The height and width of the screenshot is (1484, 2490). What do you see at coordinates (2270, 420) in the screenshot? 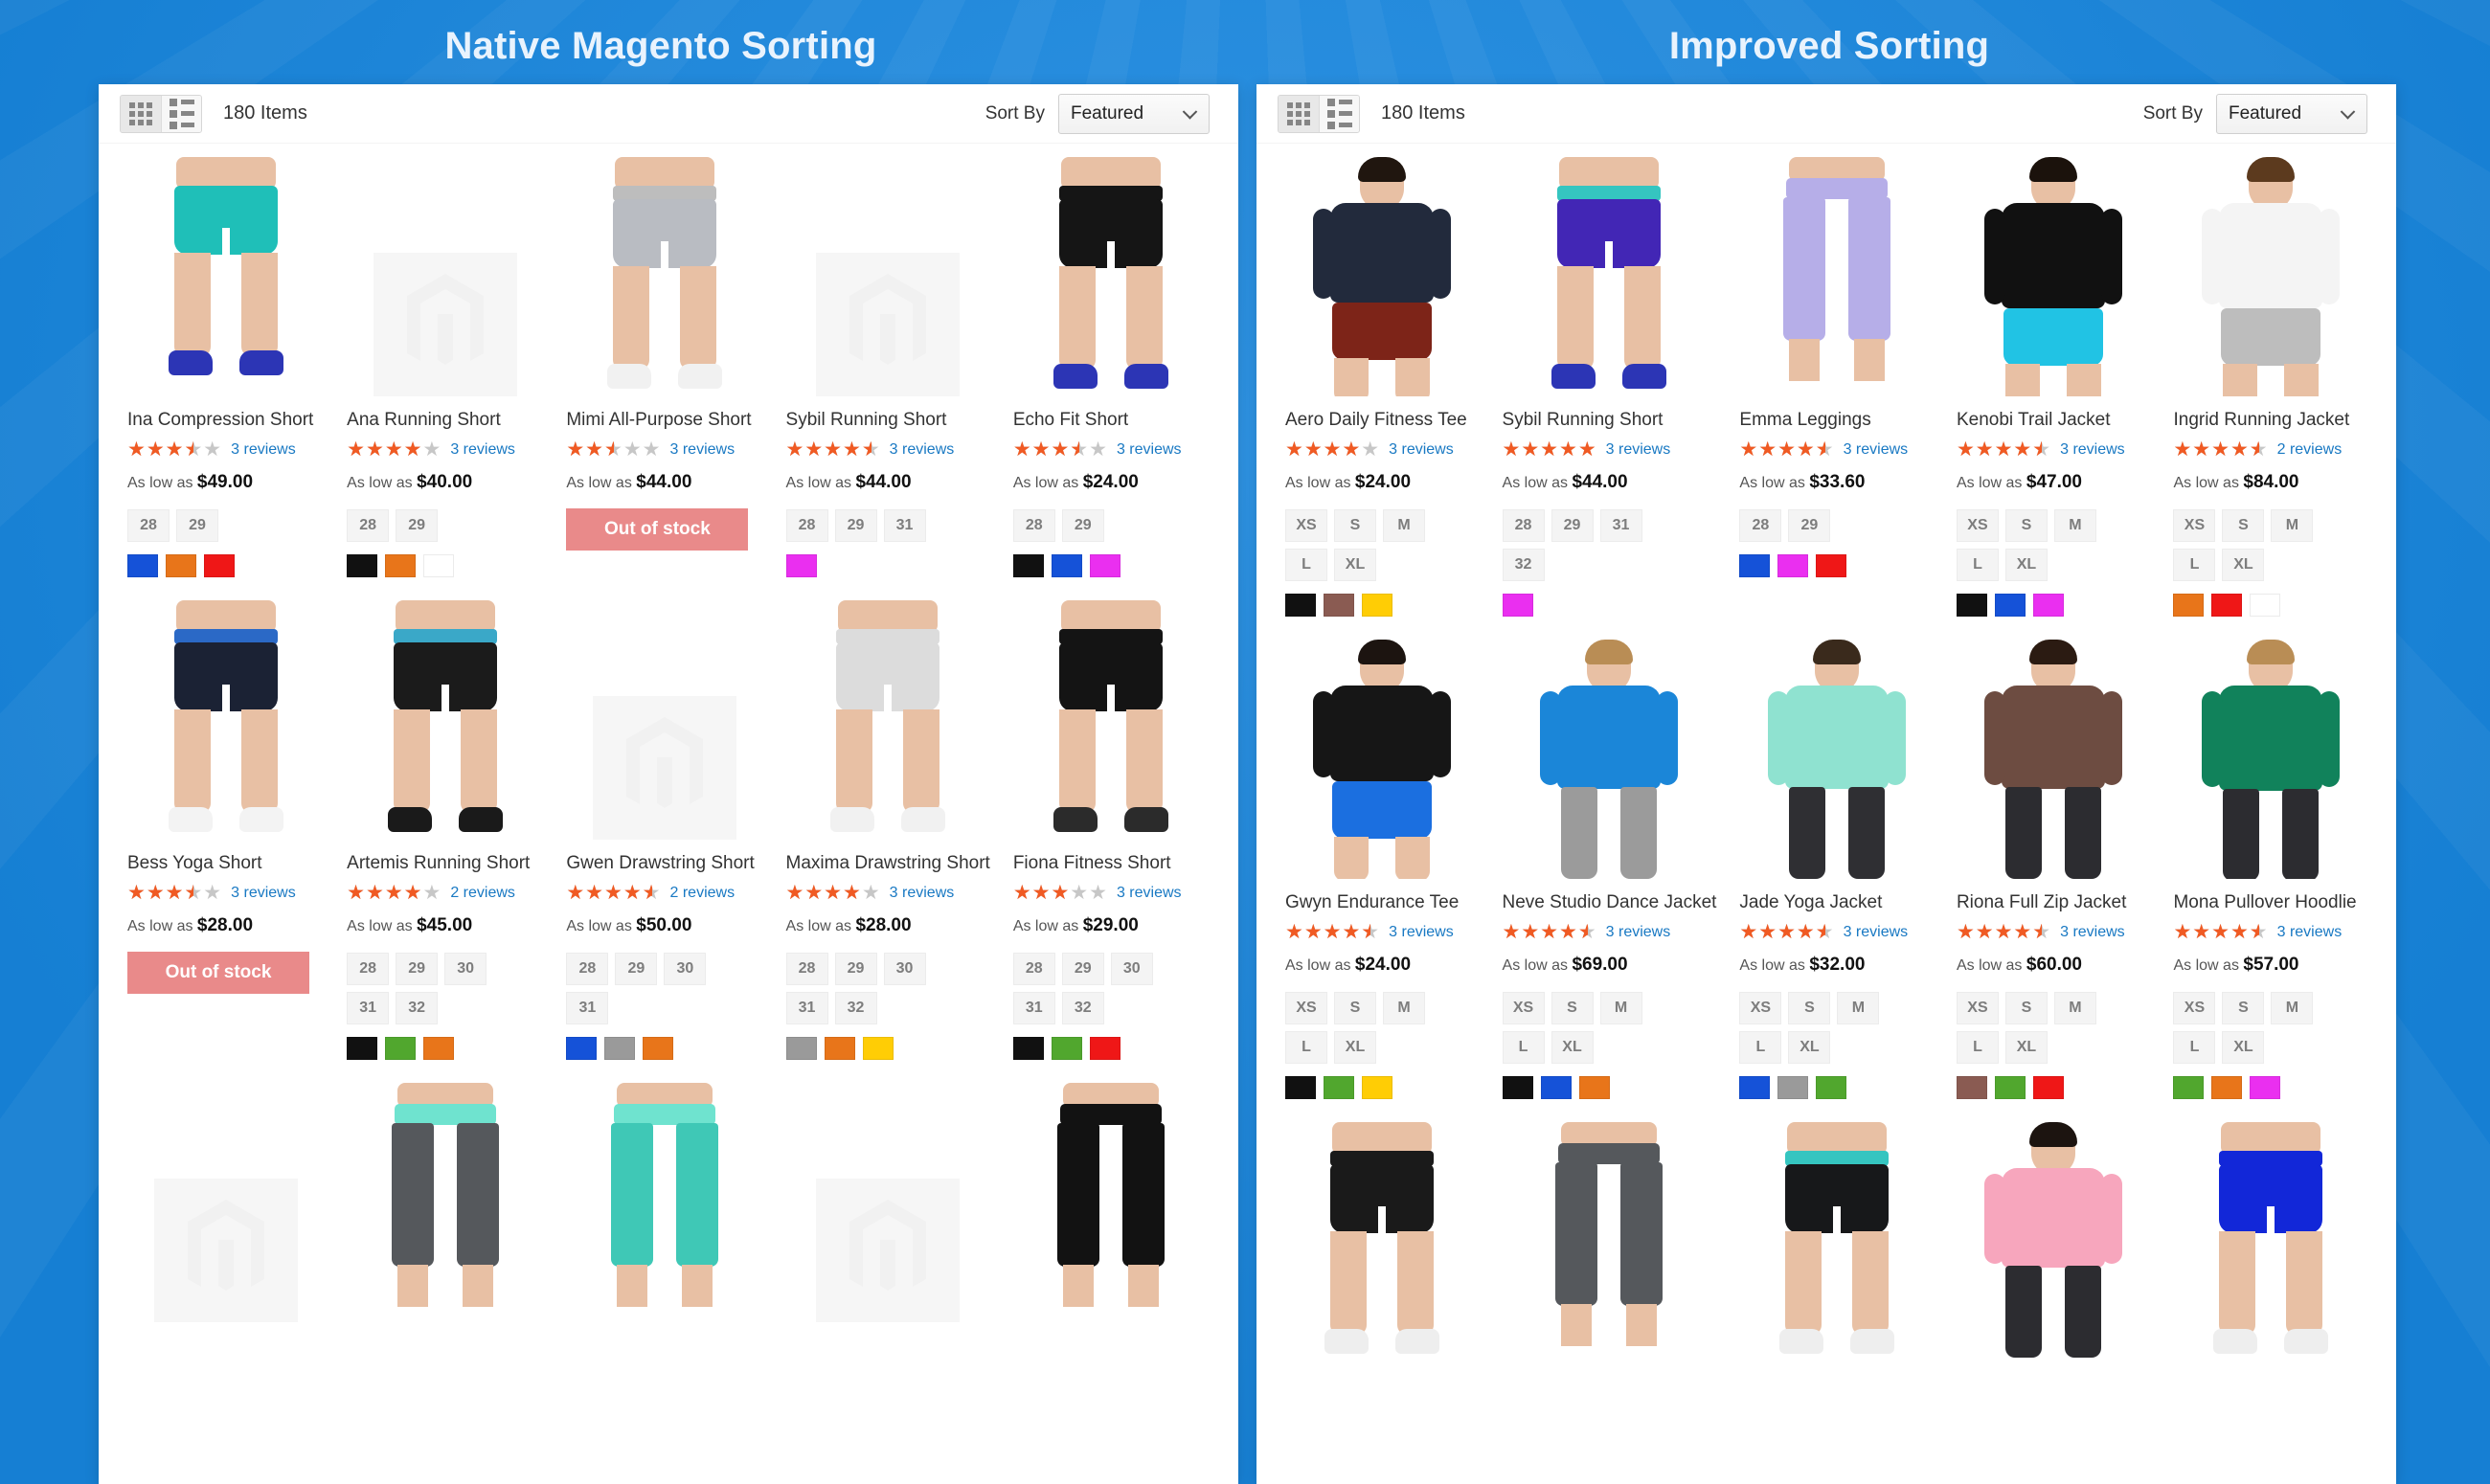
I see `product-name: Ingrid Running Jacket` at bounding box center [2270, 420].